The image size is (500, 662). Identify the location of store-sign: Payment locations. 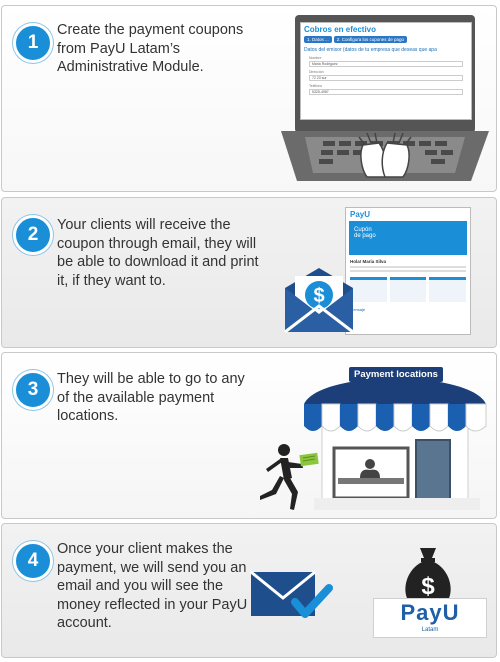
(396, 374).